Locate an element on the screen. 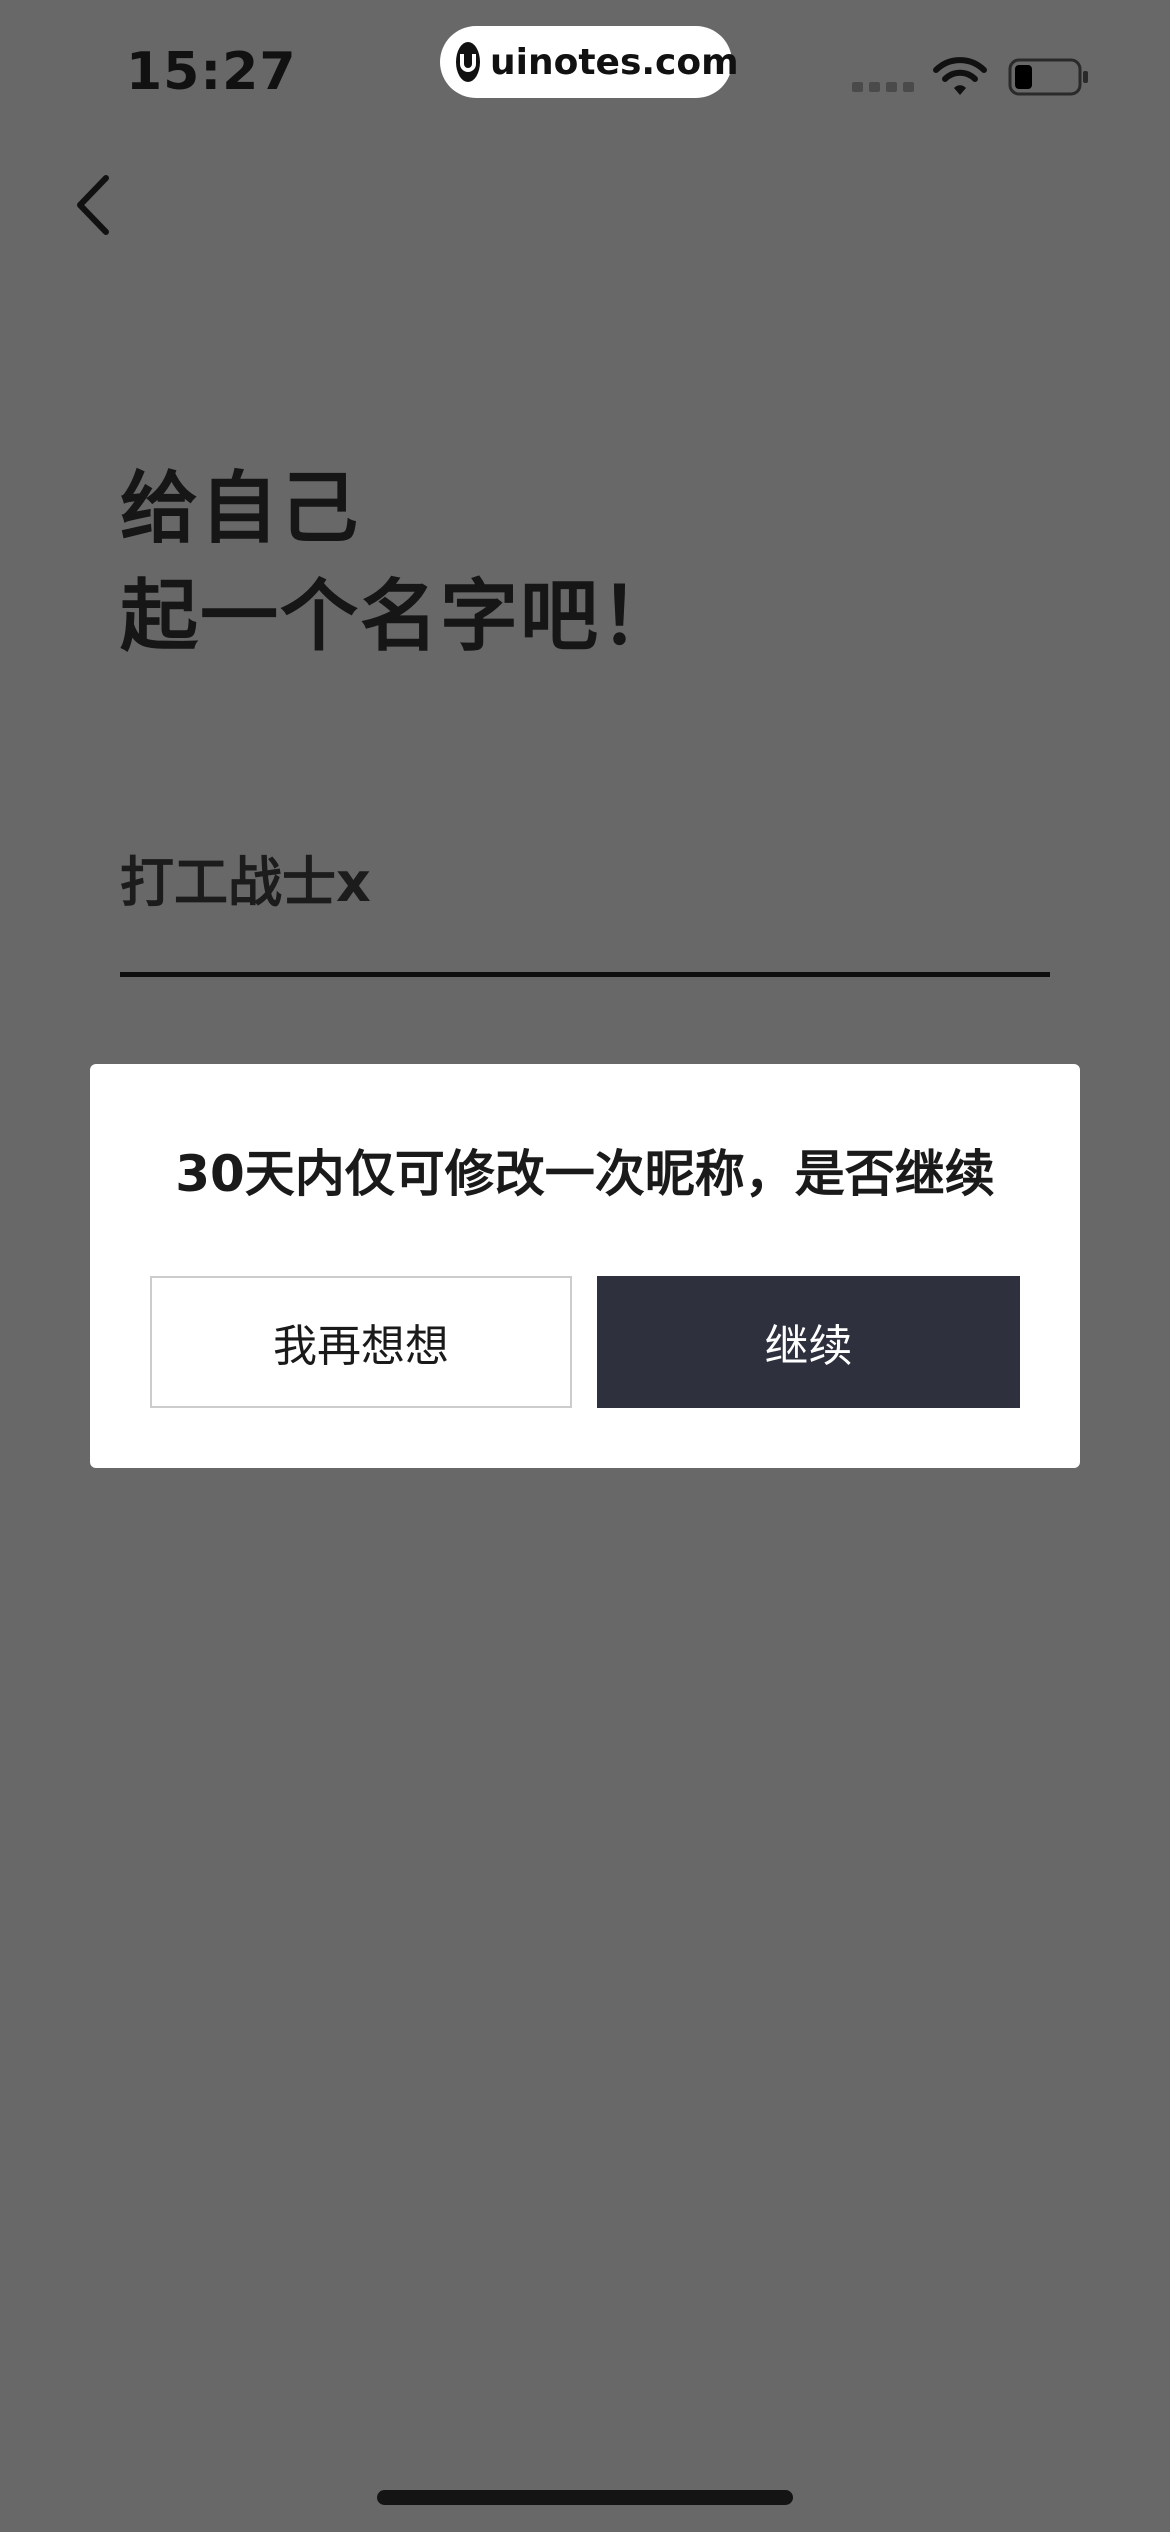 Image resolution: width=1170 pixels, height=2532 pixels. watermark-badge: uinotes.com is located at coordinates (589, 62).